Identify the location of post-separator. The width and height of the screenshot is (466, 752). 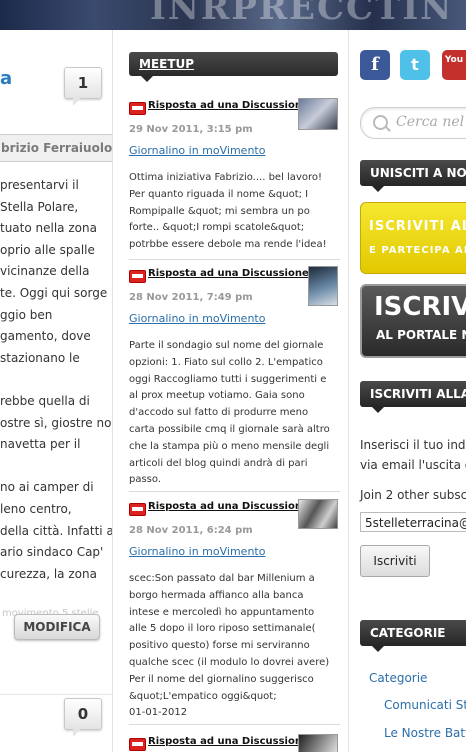
(56, 694).